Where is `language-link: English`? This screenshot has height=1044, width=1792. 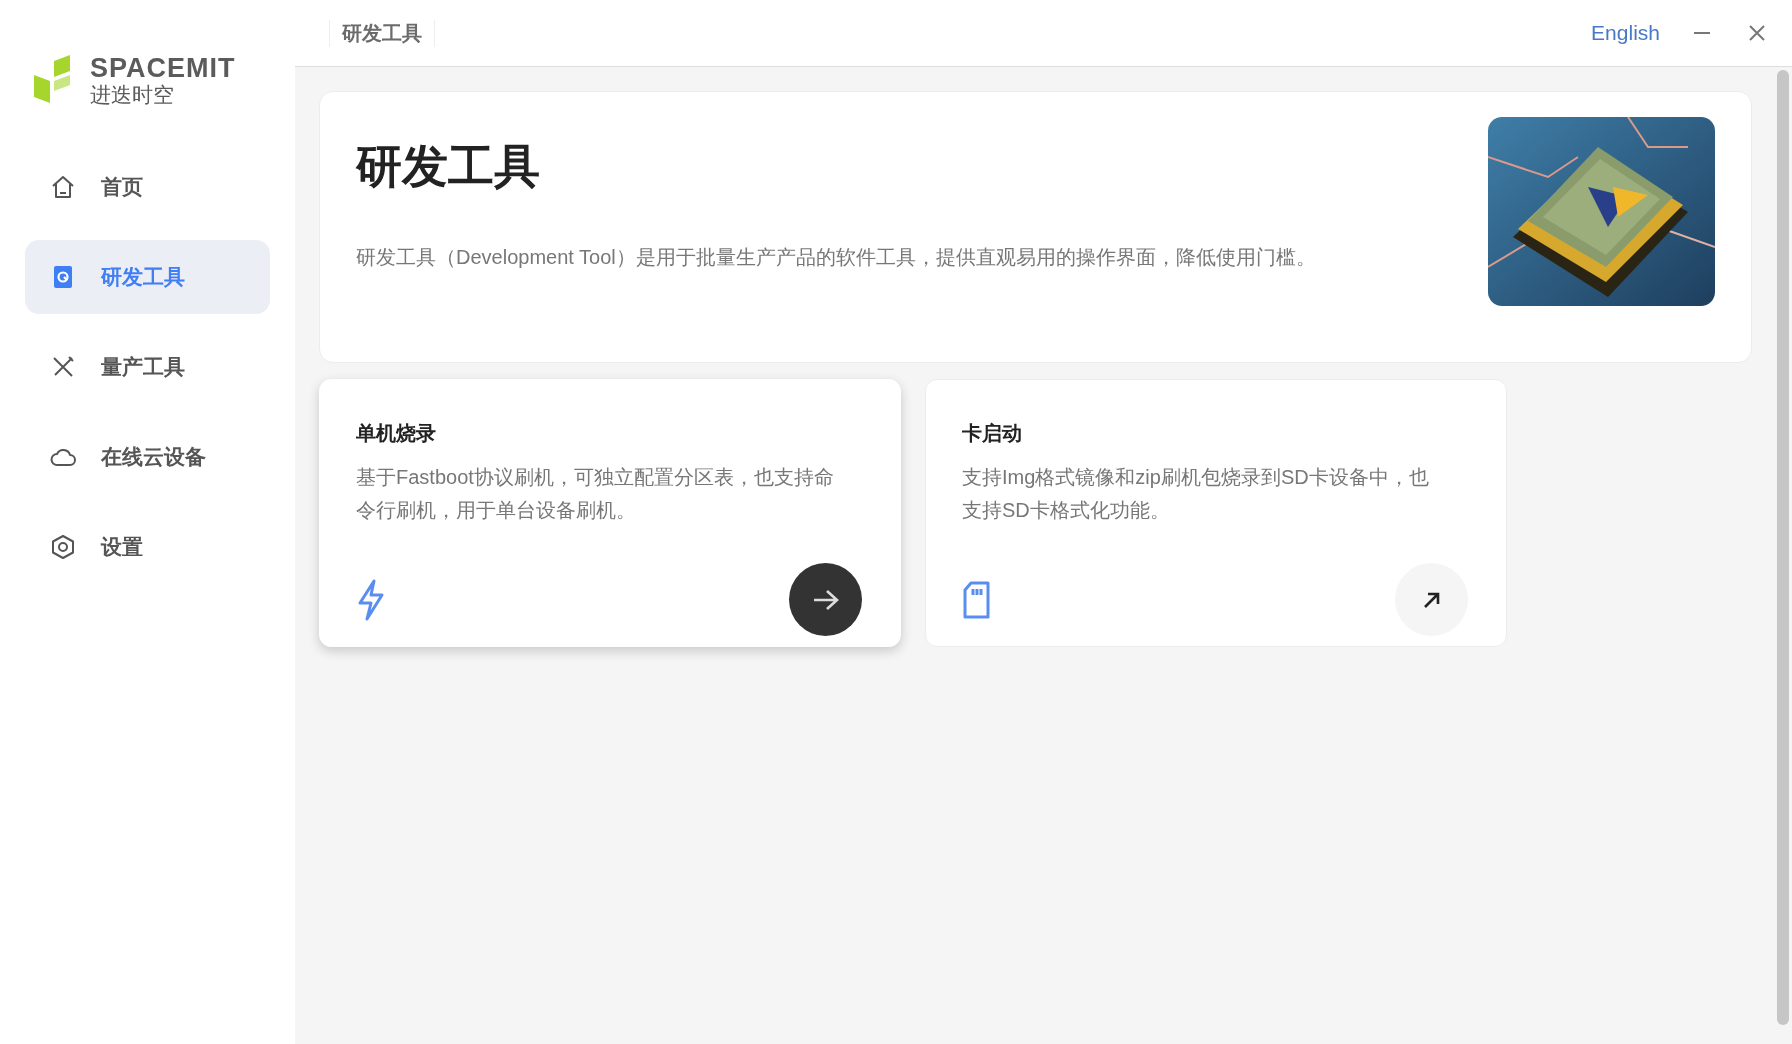
language-link: English is located at coordinates (1625, 33).